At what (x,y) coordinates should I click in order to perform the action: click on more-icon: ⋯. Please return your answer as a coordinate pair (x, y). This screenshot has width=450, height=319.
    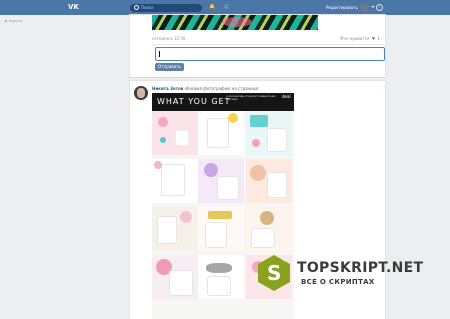
    Looking at the image, I should click on (377, 89).